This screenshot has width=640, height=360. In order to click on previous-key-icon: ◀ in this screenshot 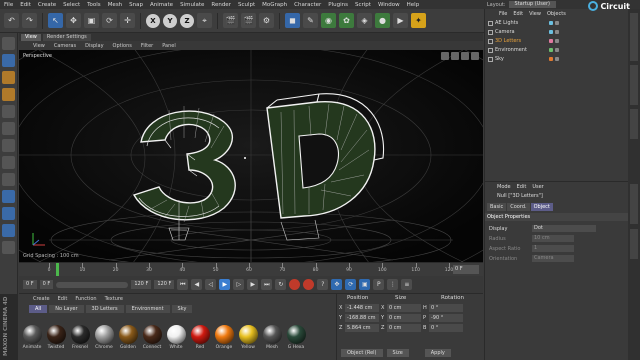, I will do `click(197, 284)`.